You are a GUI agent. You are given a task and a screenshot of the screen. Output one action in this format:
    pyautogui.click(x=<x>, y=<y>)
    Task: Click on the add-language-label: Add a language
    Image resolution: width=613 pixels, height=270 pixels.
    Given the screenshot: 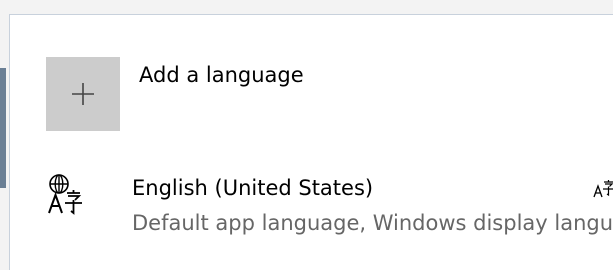 What is the action you would take?
    pyautogui.click(x=221, y=75)
    